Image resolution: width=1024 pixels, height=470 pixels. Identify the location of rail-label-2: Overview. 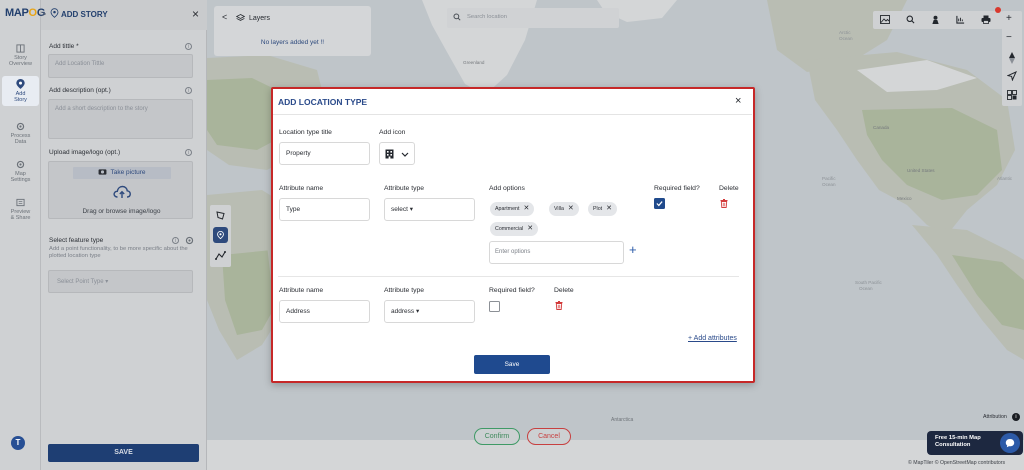
(20, 64).